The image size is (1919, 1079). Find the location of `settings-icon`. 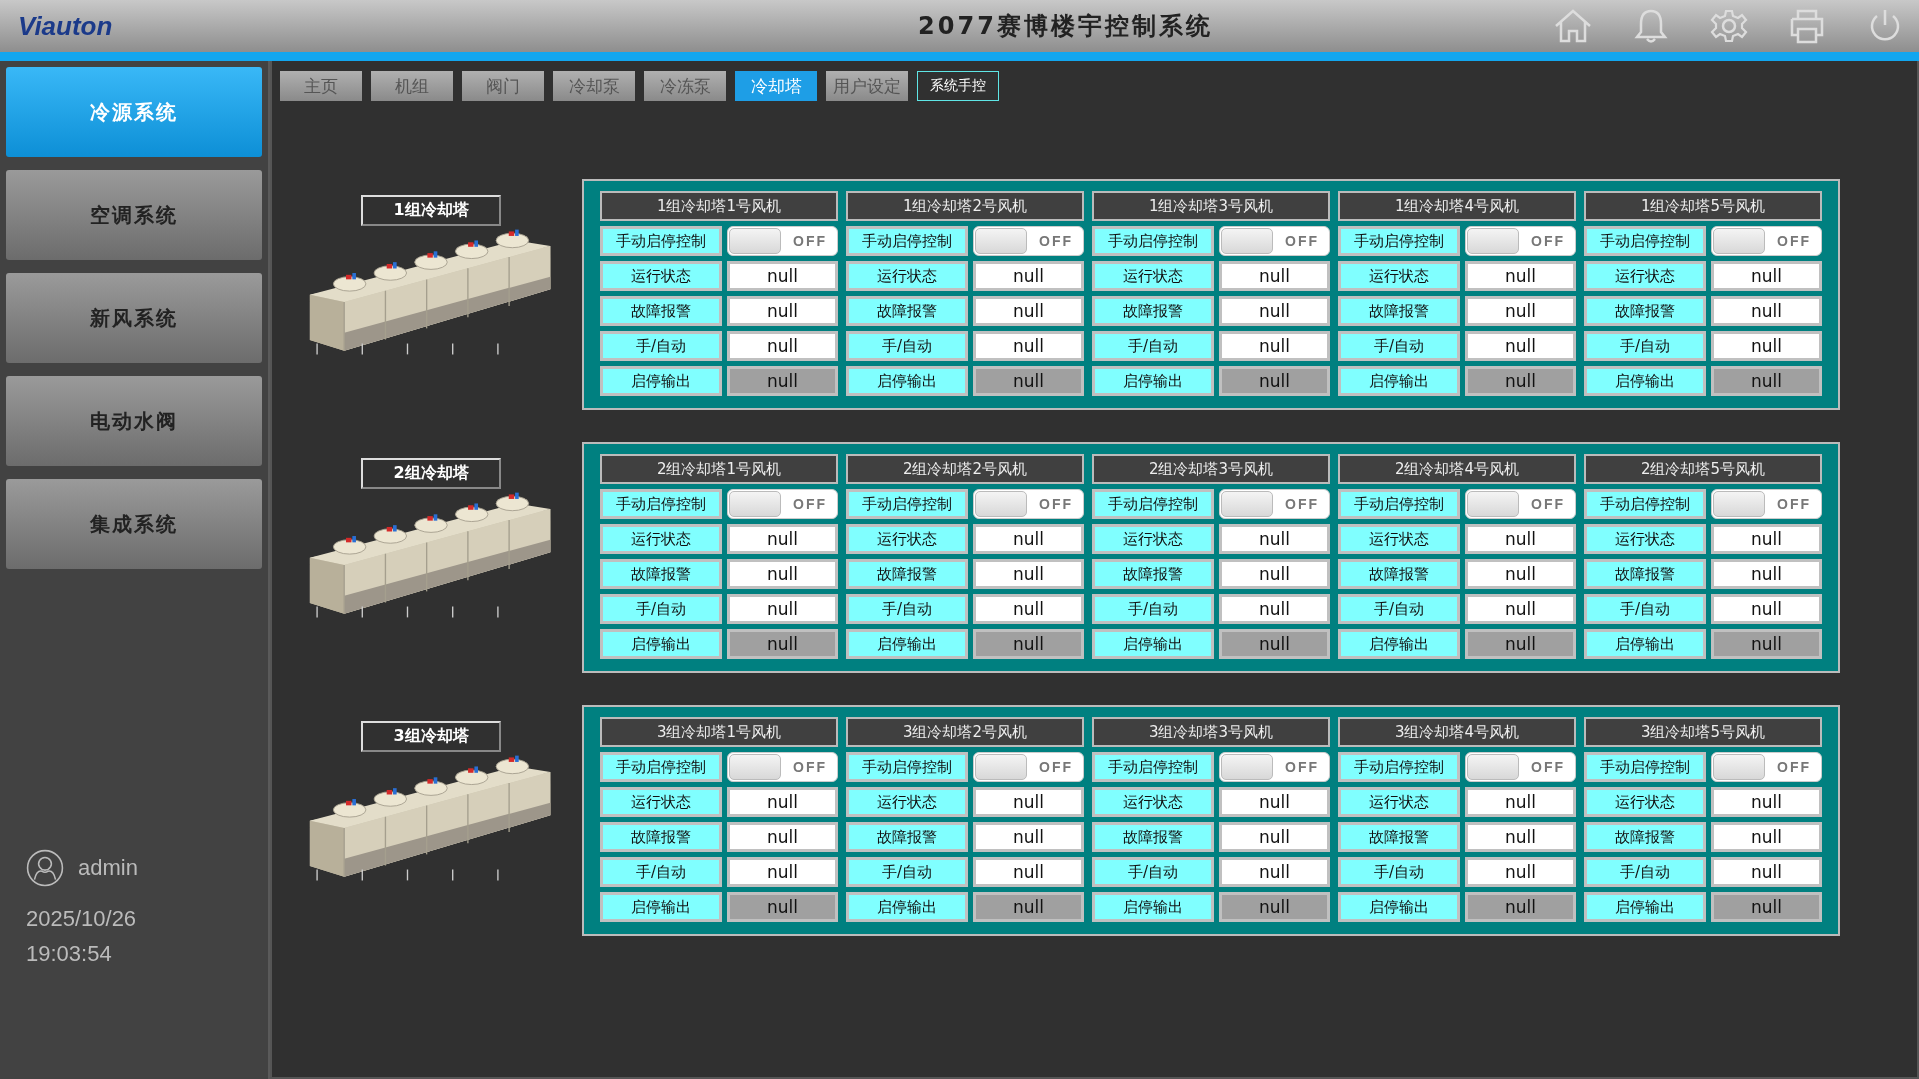

settings-icon is located at coordinates (1729, 26).